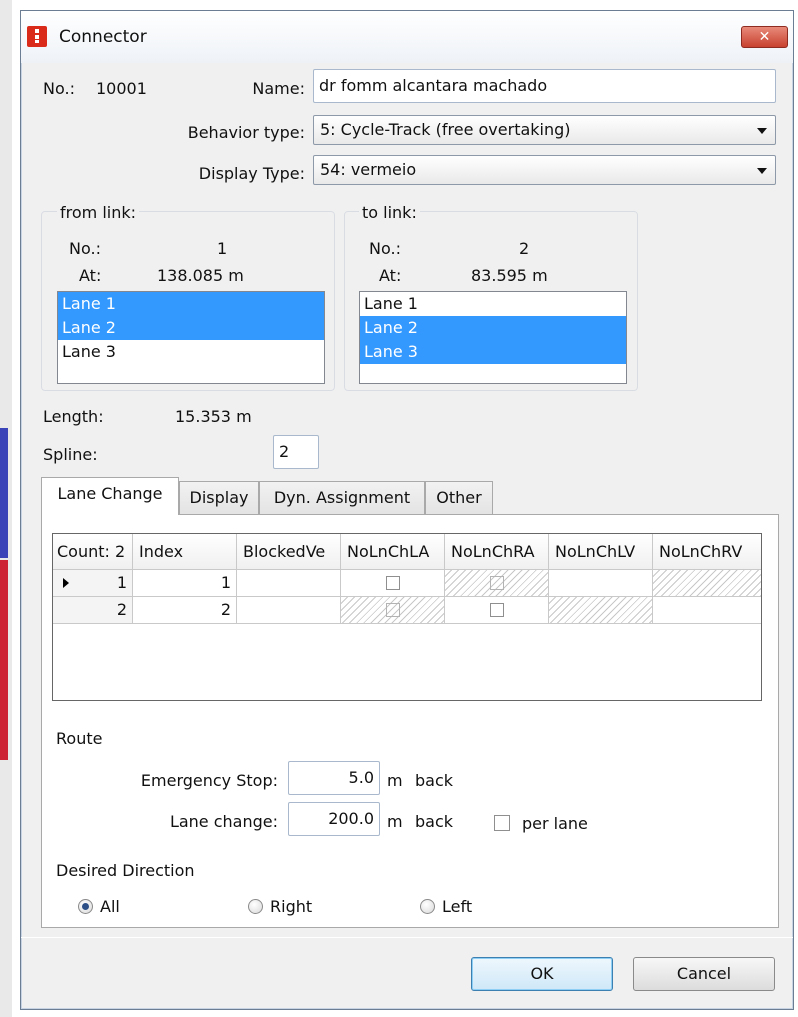  What do you see at coordinates (103, 37) in the screenshot?
I see `window-title: Connector` at bounding box center [103, 37].